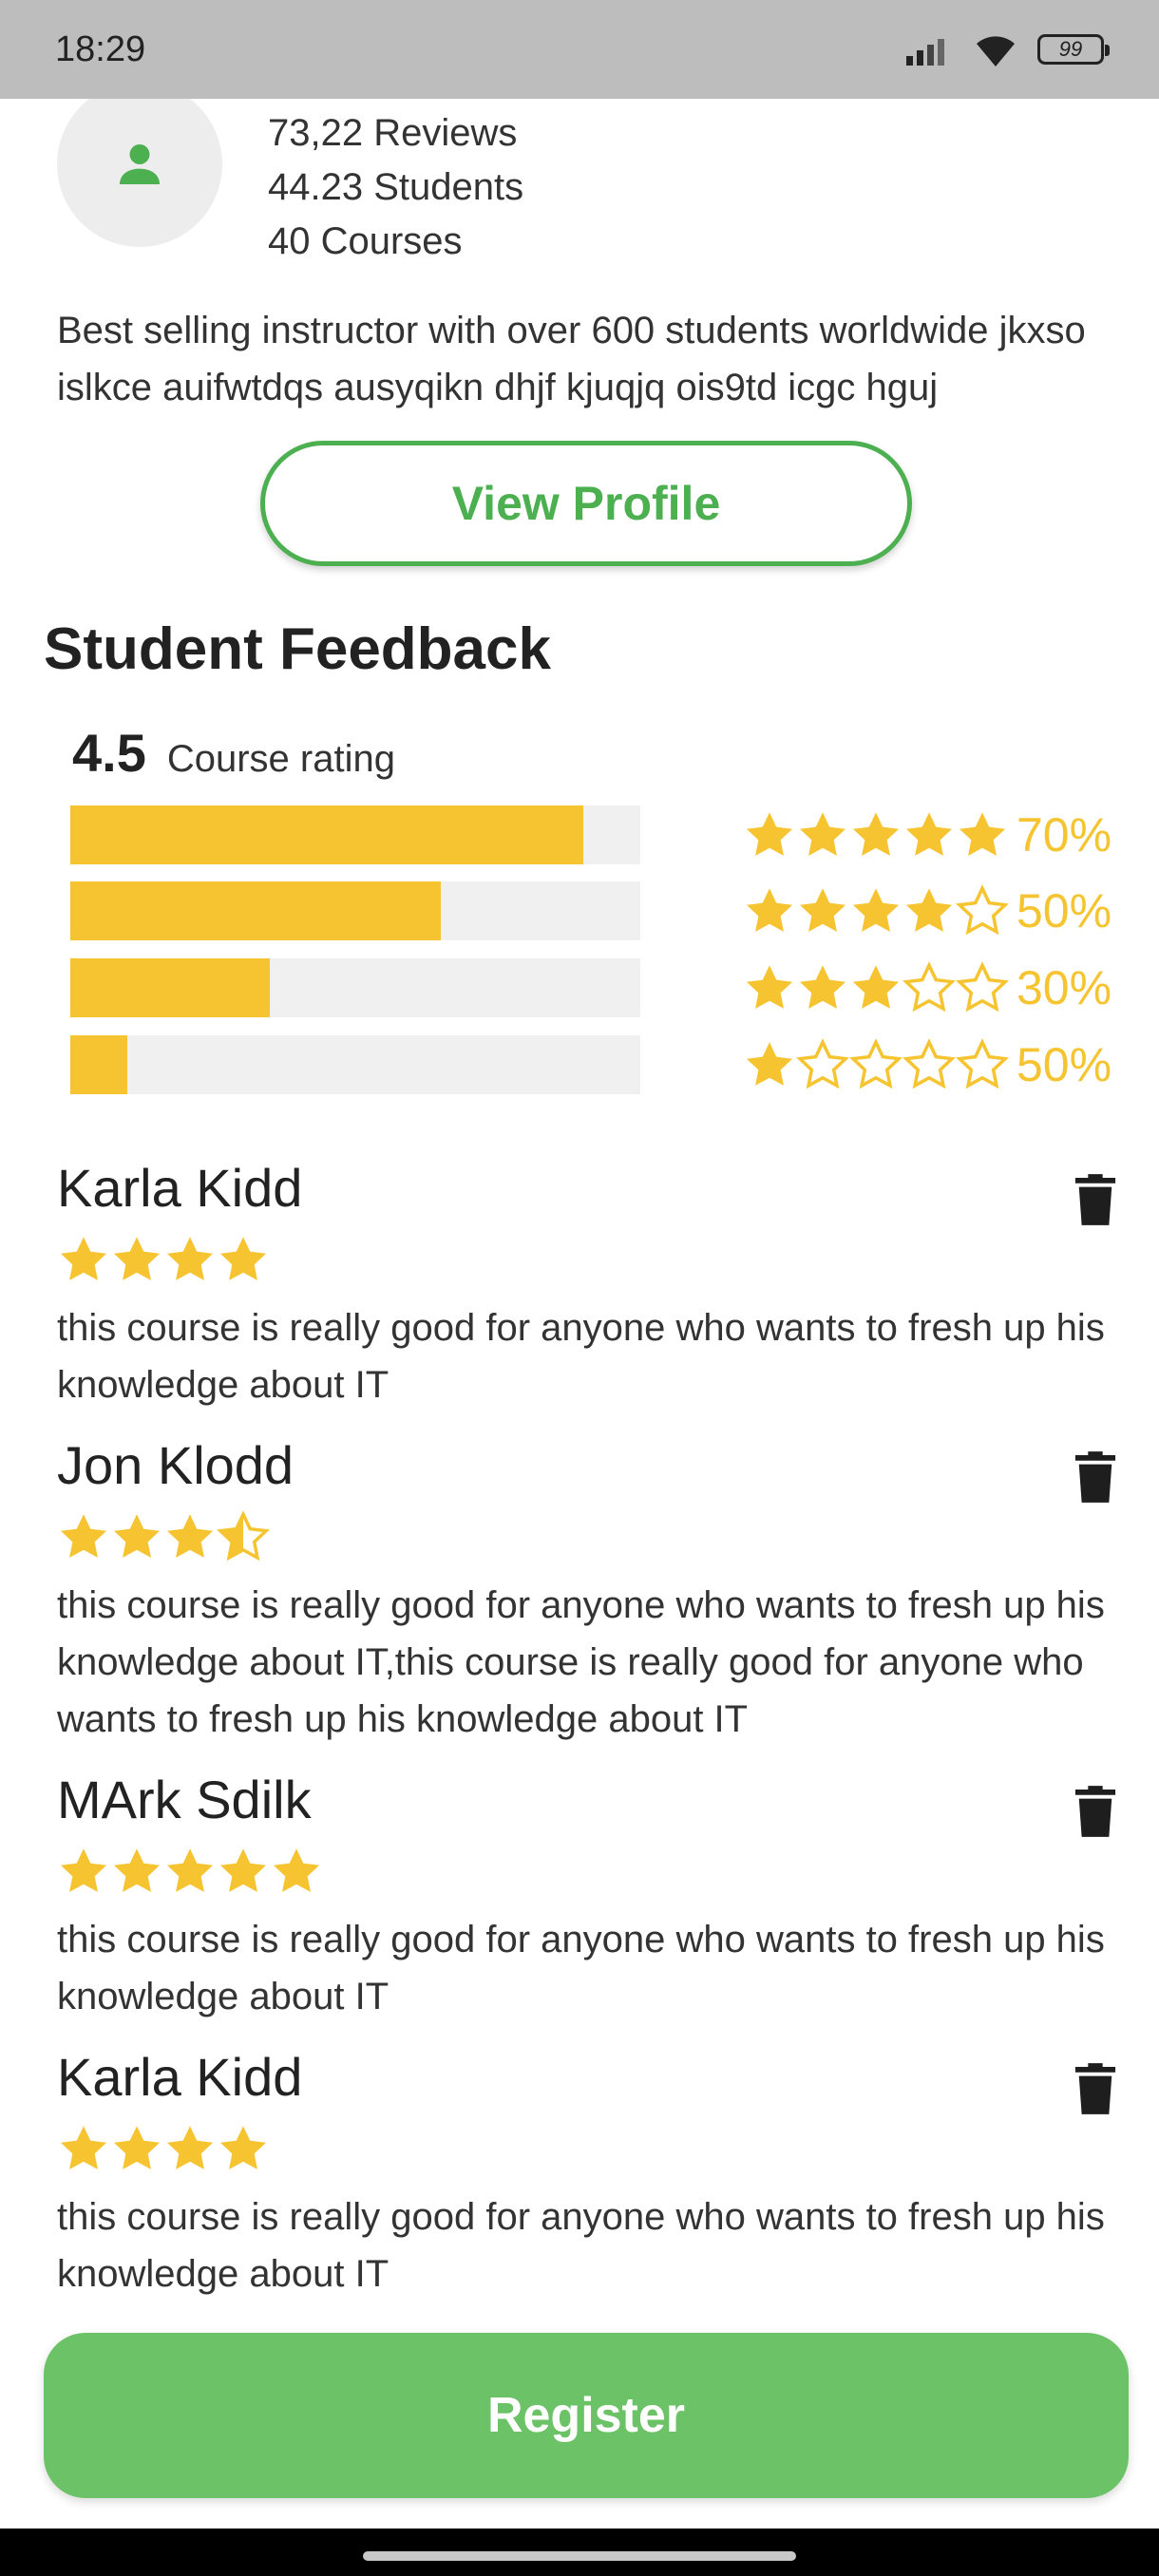 The image size is (1159, 2576). I want to click on wifi-icon, so click(996, 51).